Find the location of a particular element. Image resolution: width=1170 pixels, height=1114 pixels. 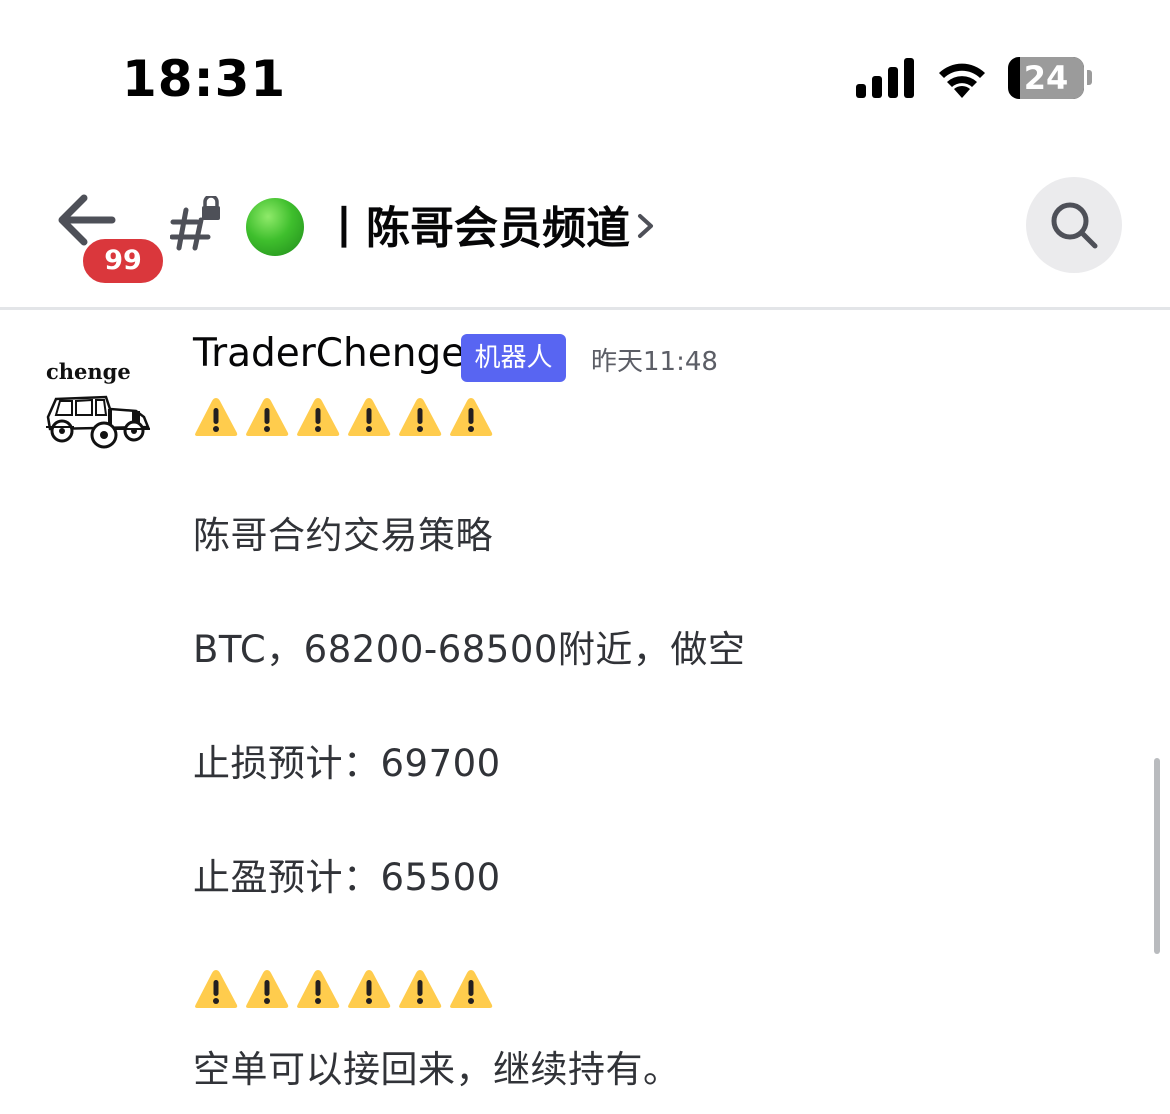

battery-body: 24 is located at coordinates (1046, 78).